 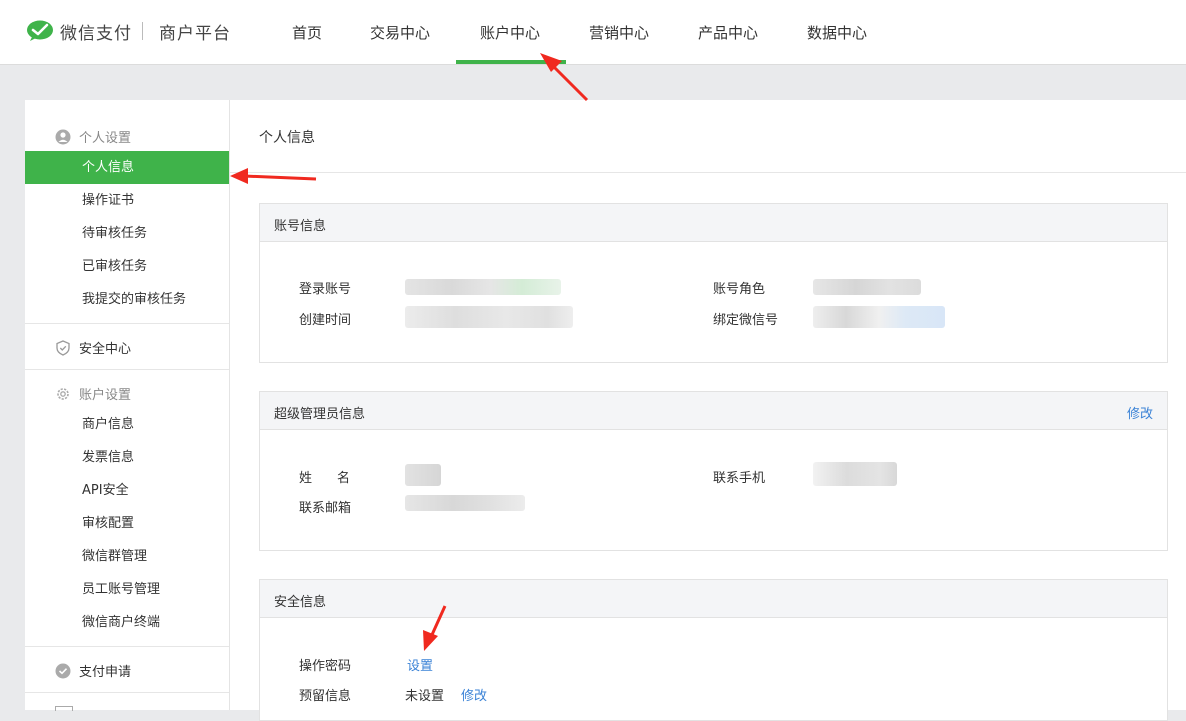 I want to click on pay-icon, so click(x=63, y=670).